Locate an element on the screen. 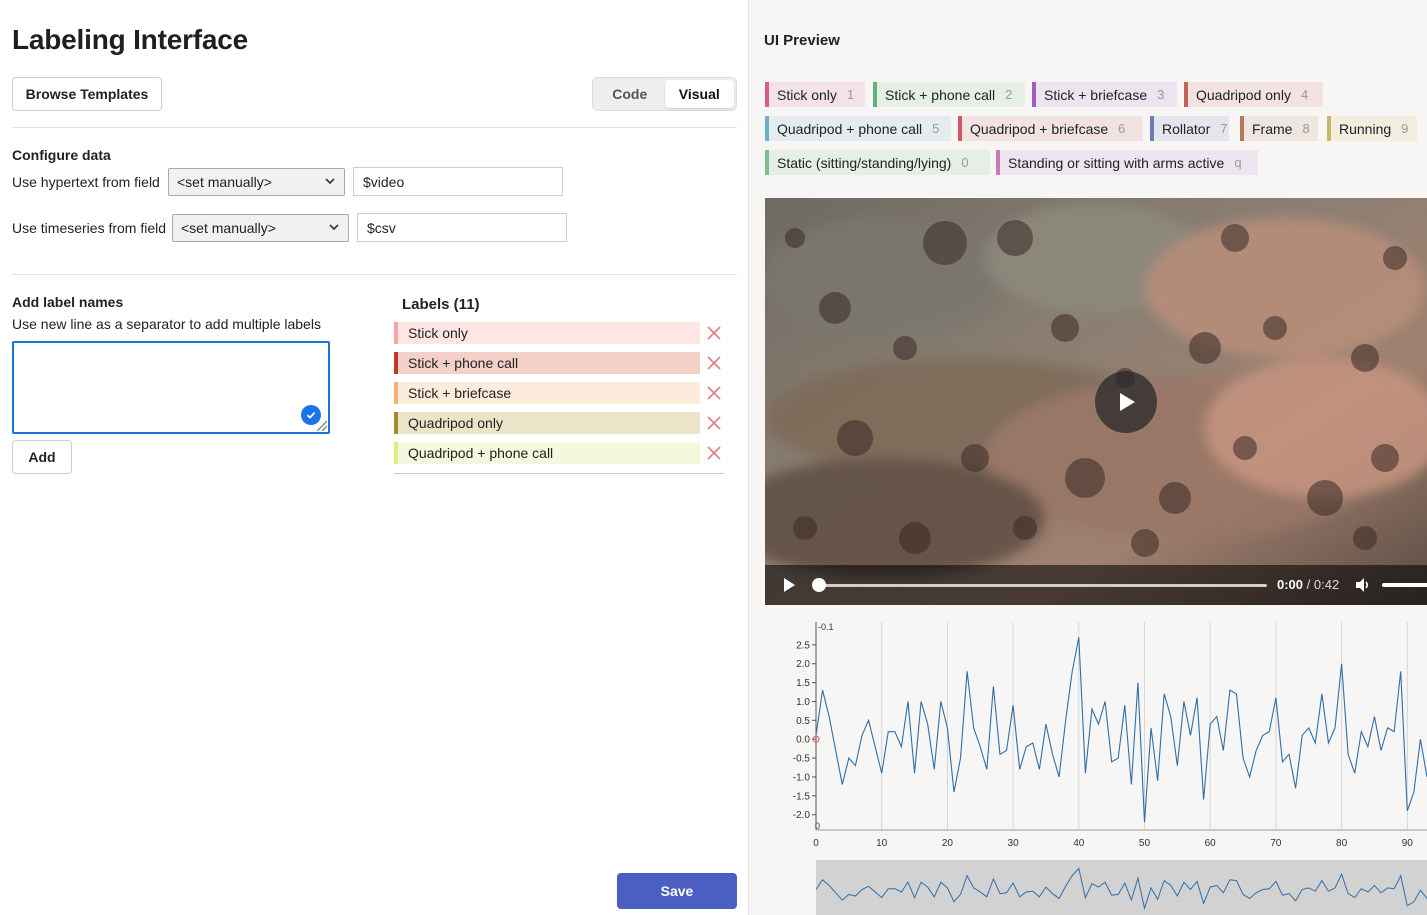 The width and height of the screenshot is (1427, 915). label-chip-name: Static (sitting/standing/lying) is located at coordinates (864, 162).